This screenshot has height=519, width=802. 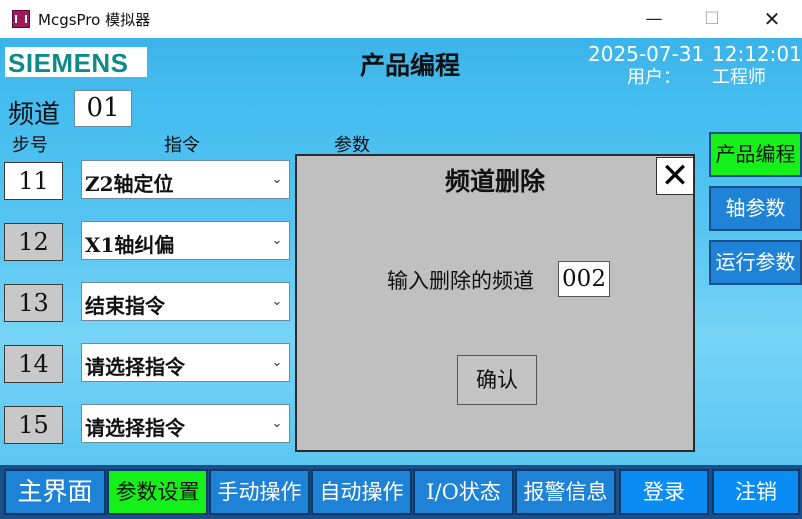 I want to click on bottom-nav-params: 参数设置, so click(x=157, y=492).